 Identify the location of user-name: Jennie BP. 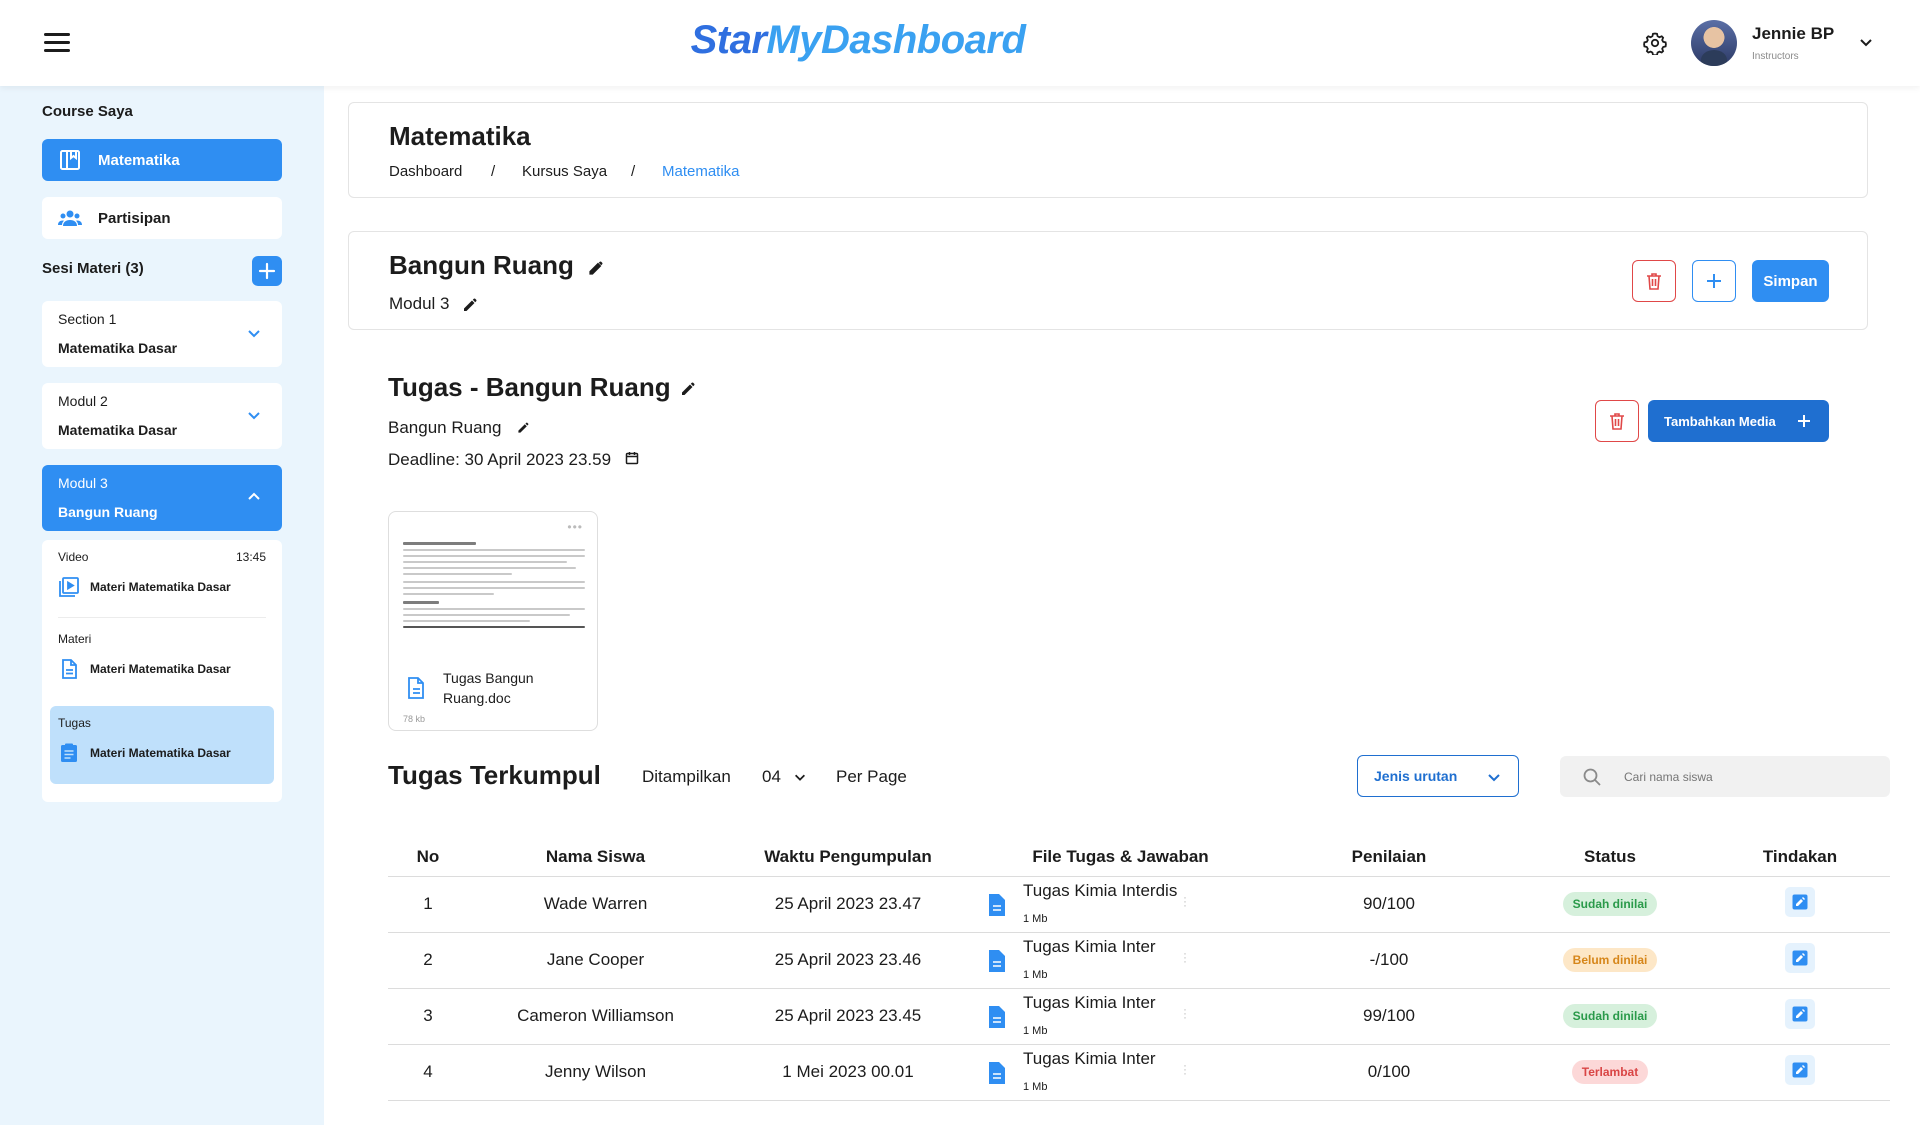
(1793, 33).